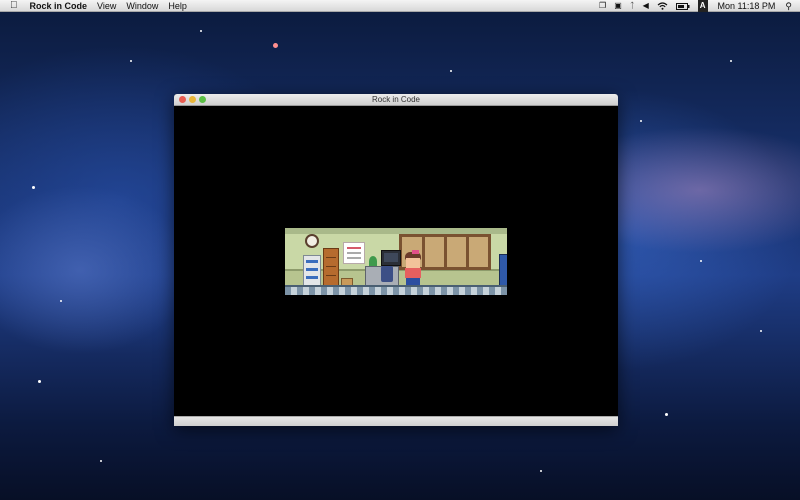 The width and height of the screenshot is (800, 500). I want to click on wall-clock-sprite, so click(312, 241).